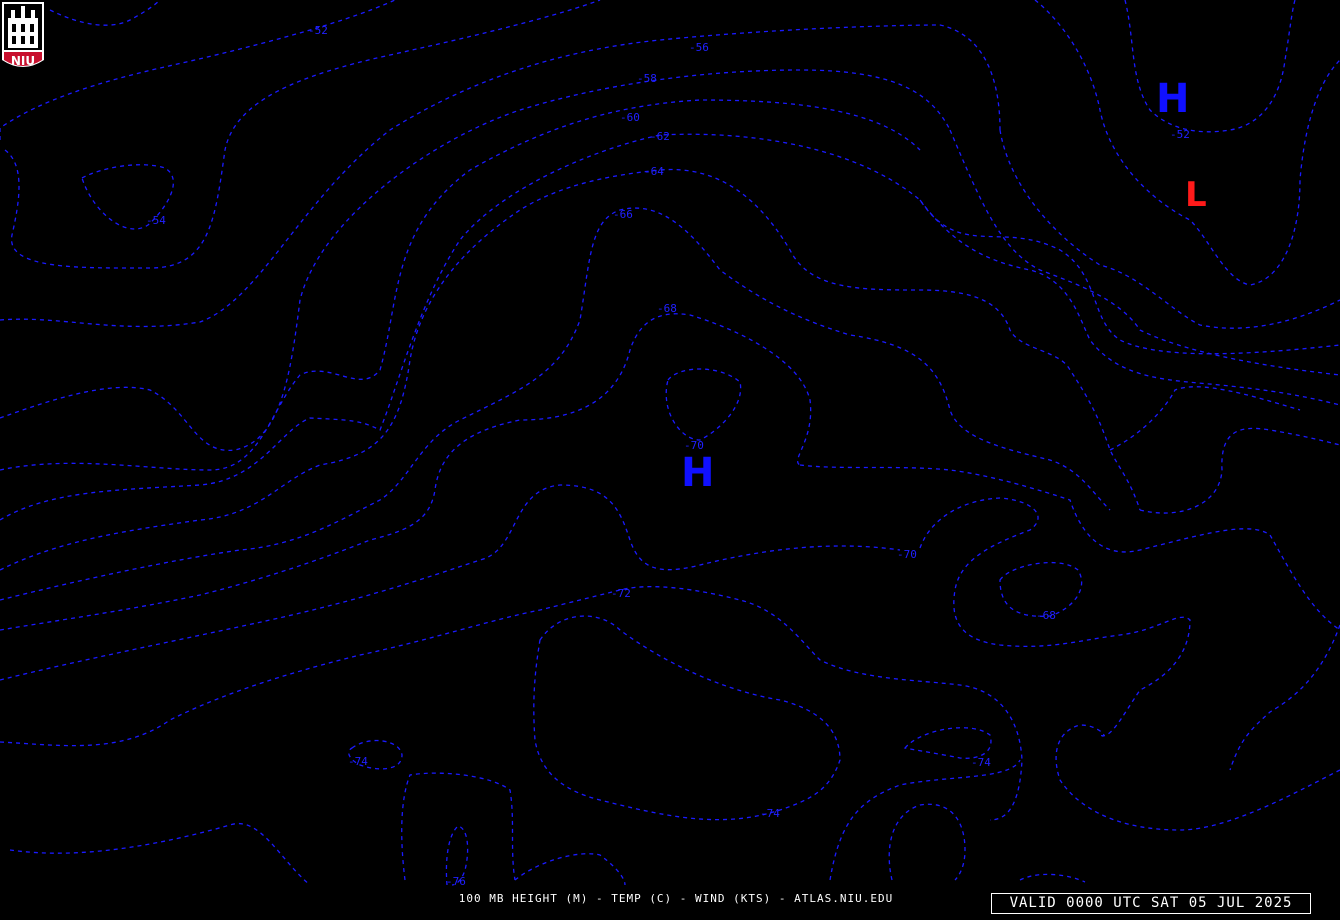 This screenshot has height=920, width=1340. Describe the element at coordinates (621, 593) in the screenshot. I see `contour-label: -72` at that location.